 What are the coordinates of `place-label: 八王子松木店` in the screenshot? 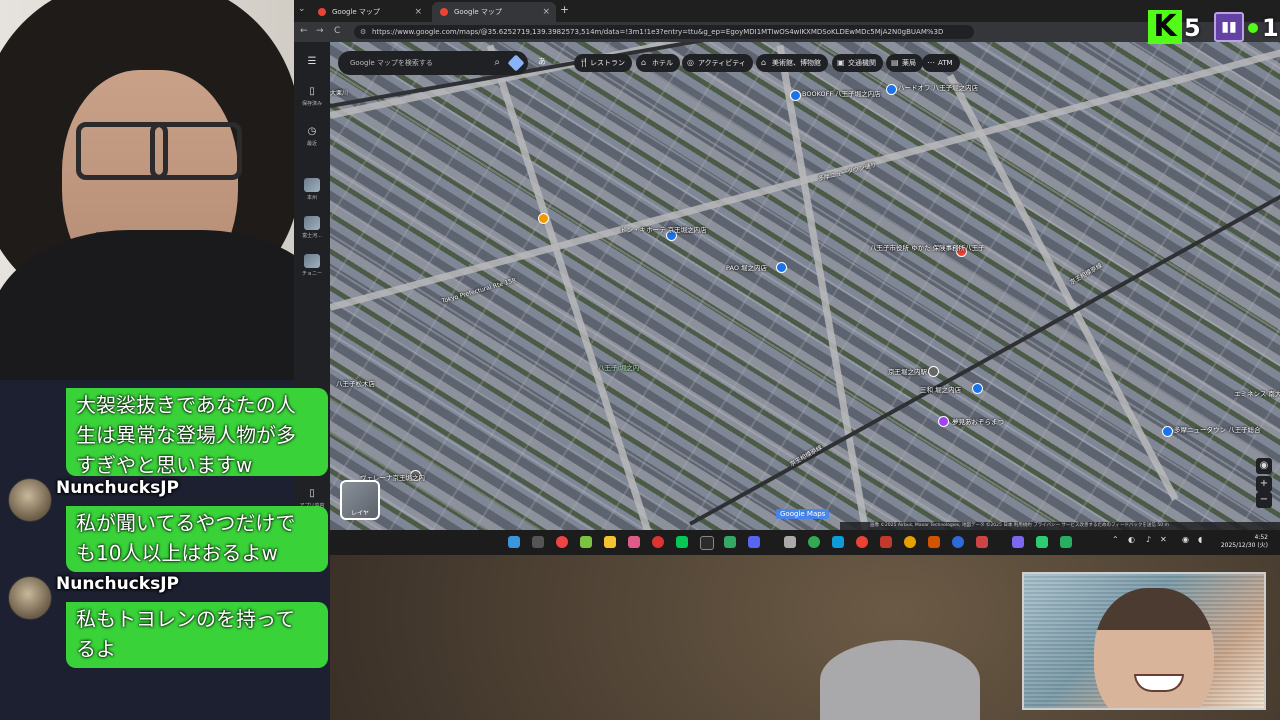 It's located at (355, 383).